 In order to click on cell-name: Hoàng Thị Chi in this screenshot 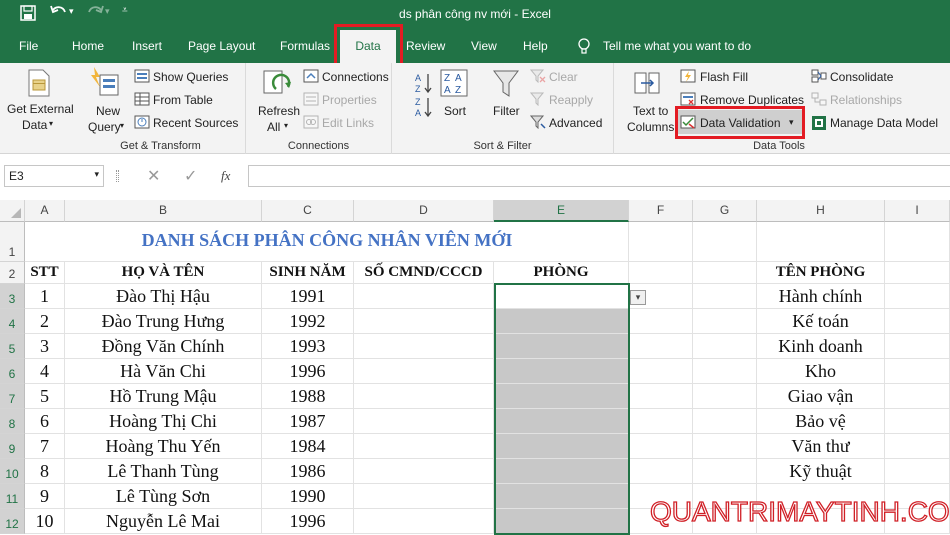, I will do `click(163, 421)`.